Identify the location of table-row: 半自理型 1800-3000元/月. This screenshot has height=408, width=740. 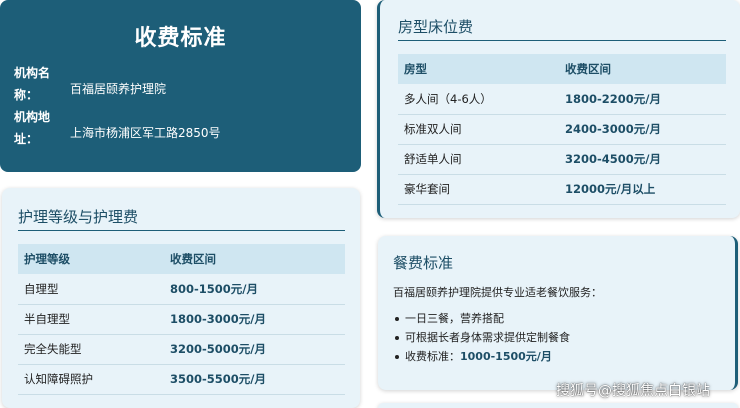
(181, 319).